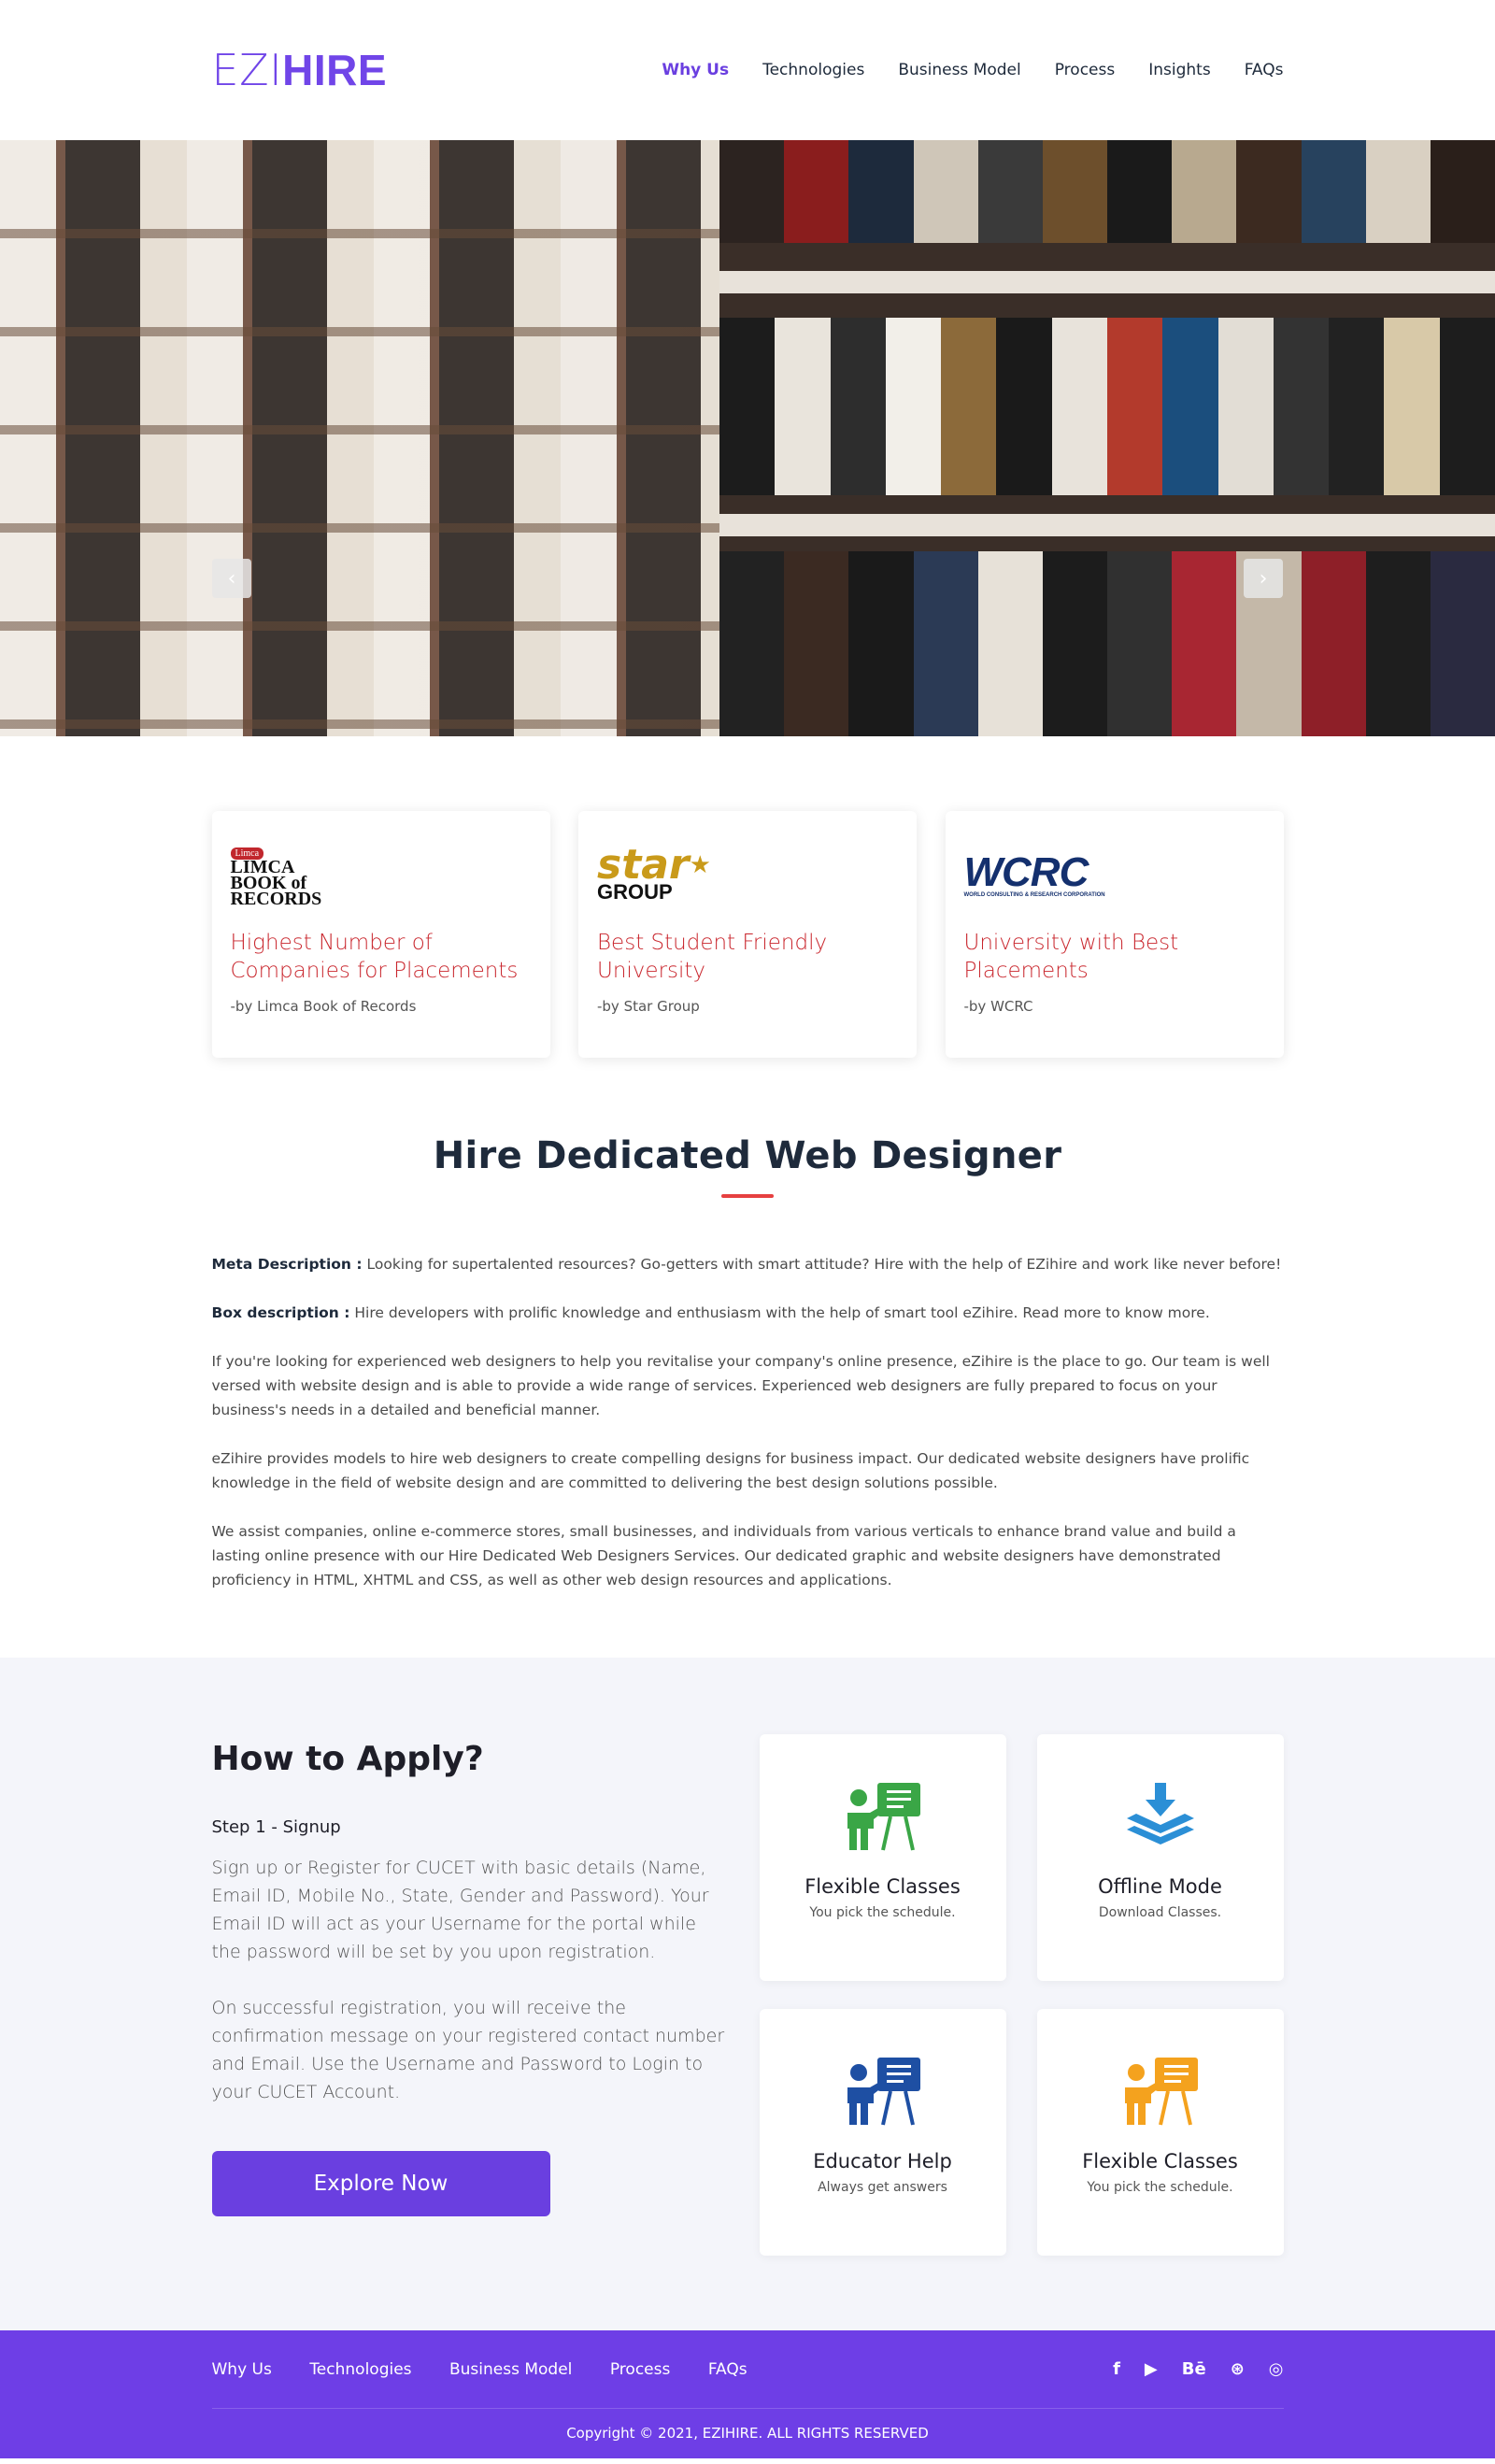  What do you see at coordinates (1085, 70) in the screenshot?
I see `nav-link-process: Process` at bounding box center [1085, 70].